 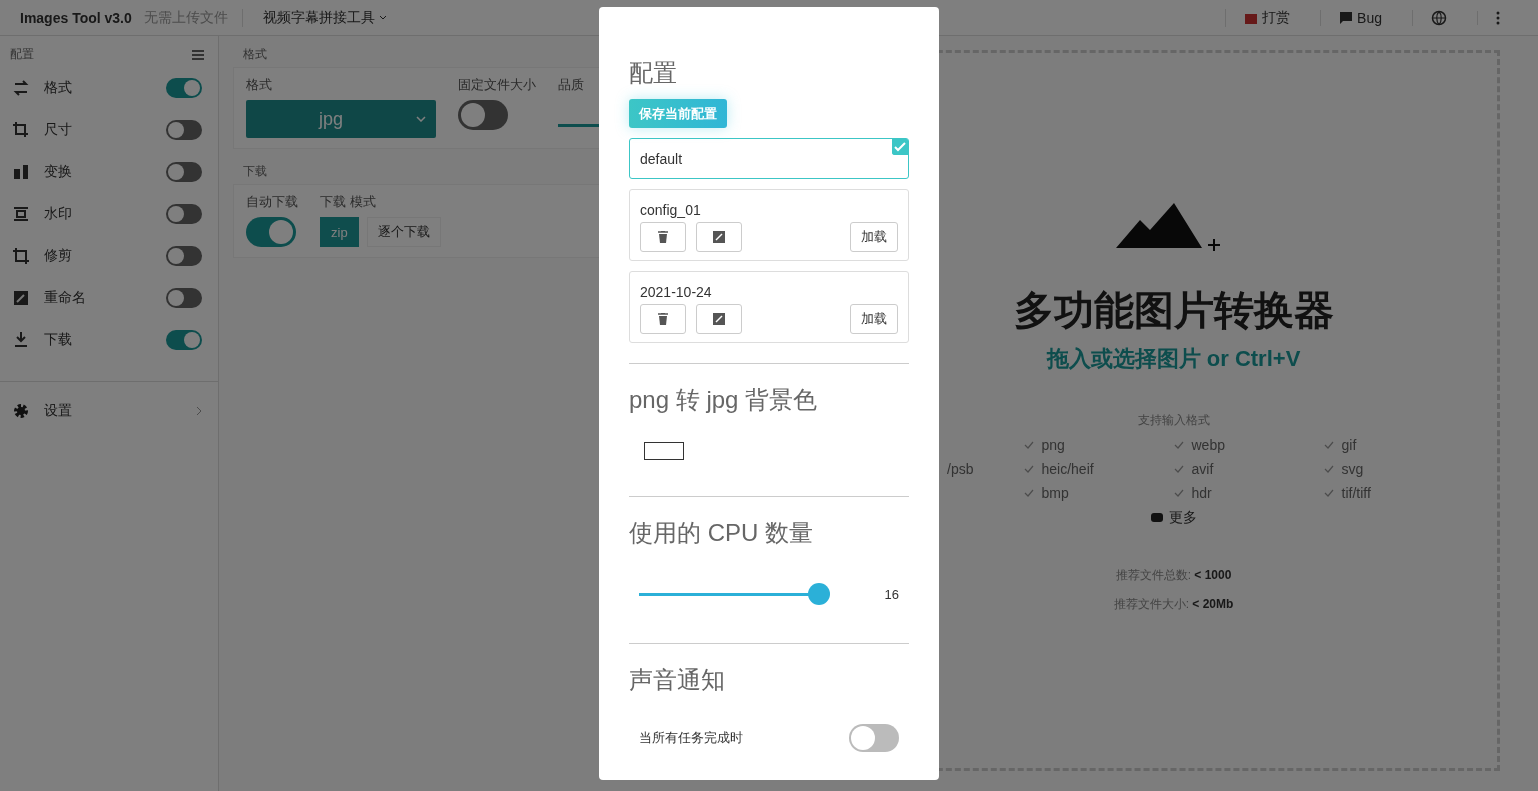 What do you see at coordinates (1202, 469) in the screenshot?
I see `format-item: avif` at bounding box center [1202, 469].